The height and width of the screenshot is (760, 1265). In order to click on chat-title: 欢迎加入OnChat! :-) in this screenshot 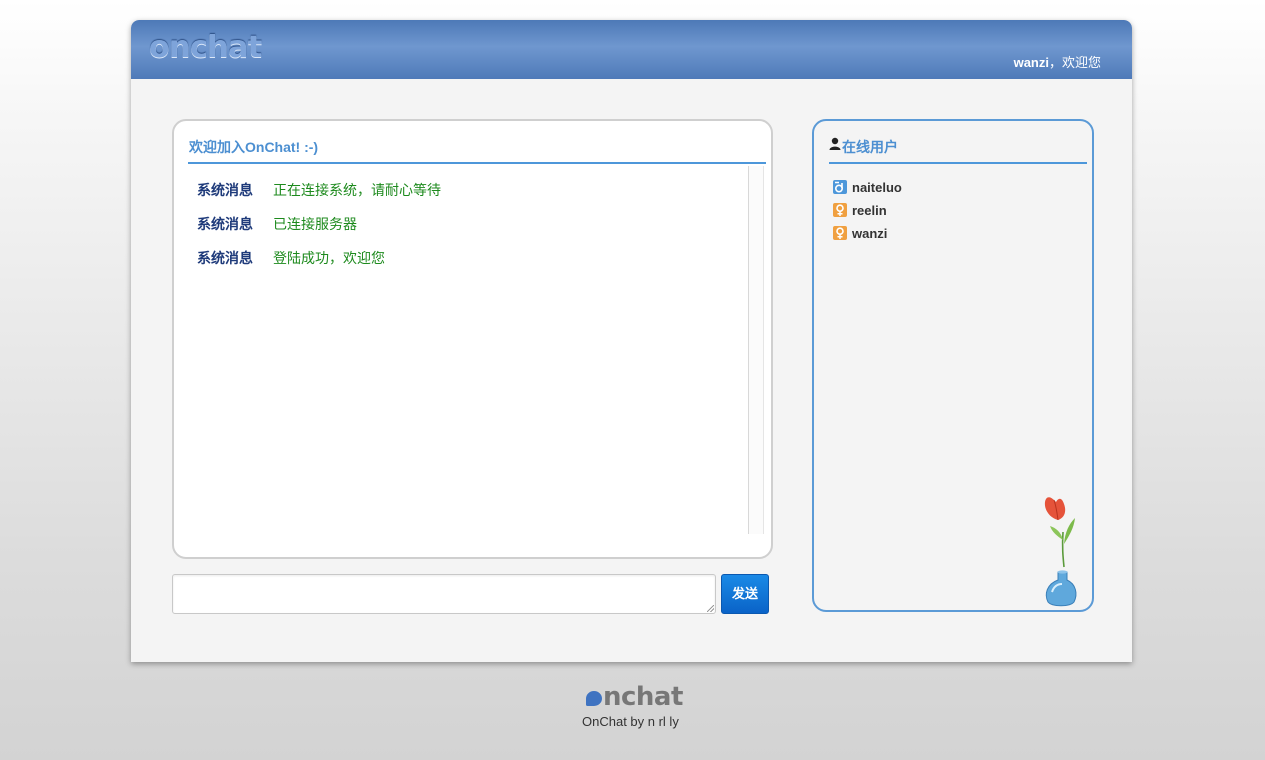, I will do `click(254, 147)`.